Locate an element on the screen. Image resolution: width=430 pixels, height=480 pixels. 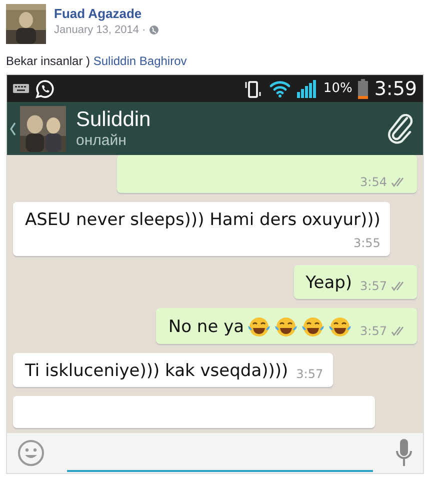
paperclip-icon is located at coordinates (400, 129).